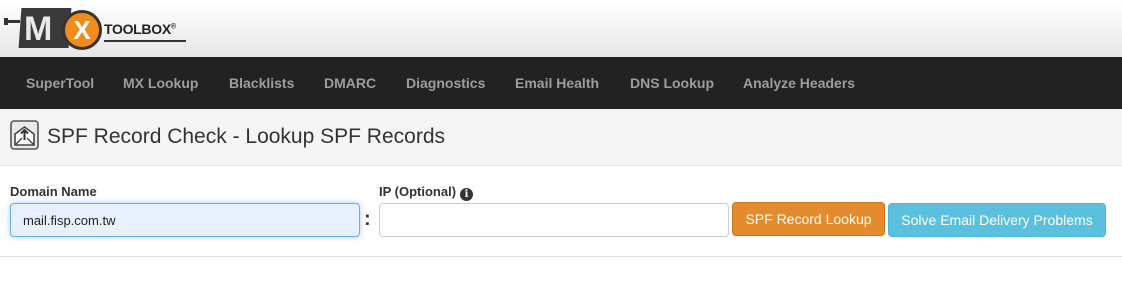 The width and height of the screenshot is (1122, 282). I want to click on logo-mark-circle: X, so click(82, 30).